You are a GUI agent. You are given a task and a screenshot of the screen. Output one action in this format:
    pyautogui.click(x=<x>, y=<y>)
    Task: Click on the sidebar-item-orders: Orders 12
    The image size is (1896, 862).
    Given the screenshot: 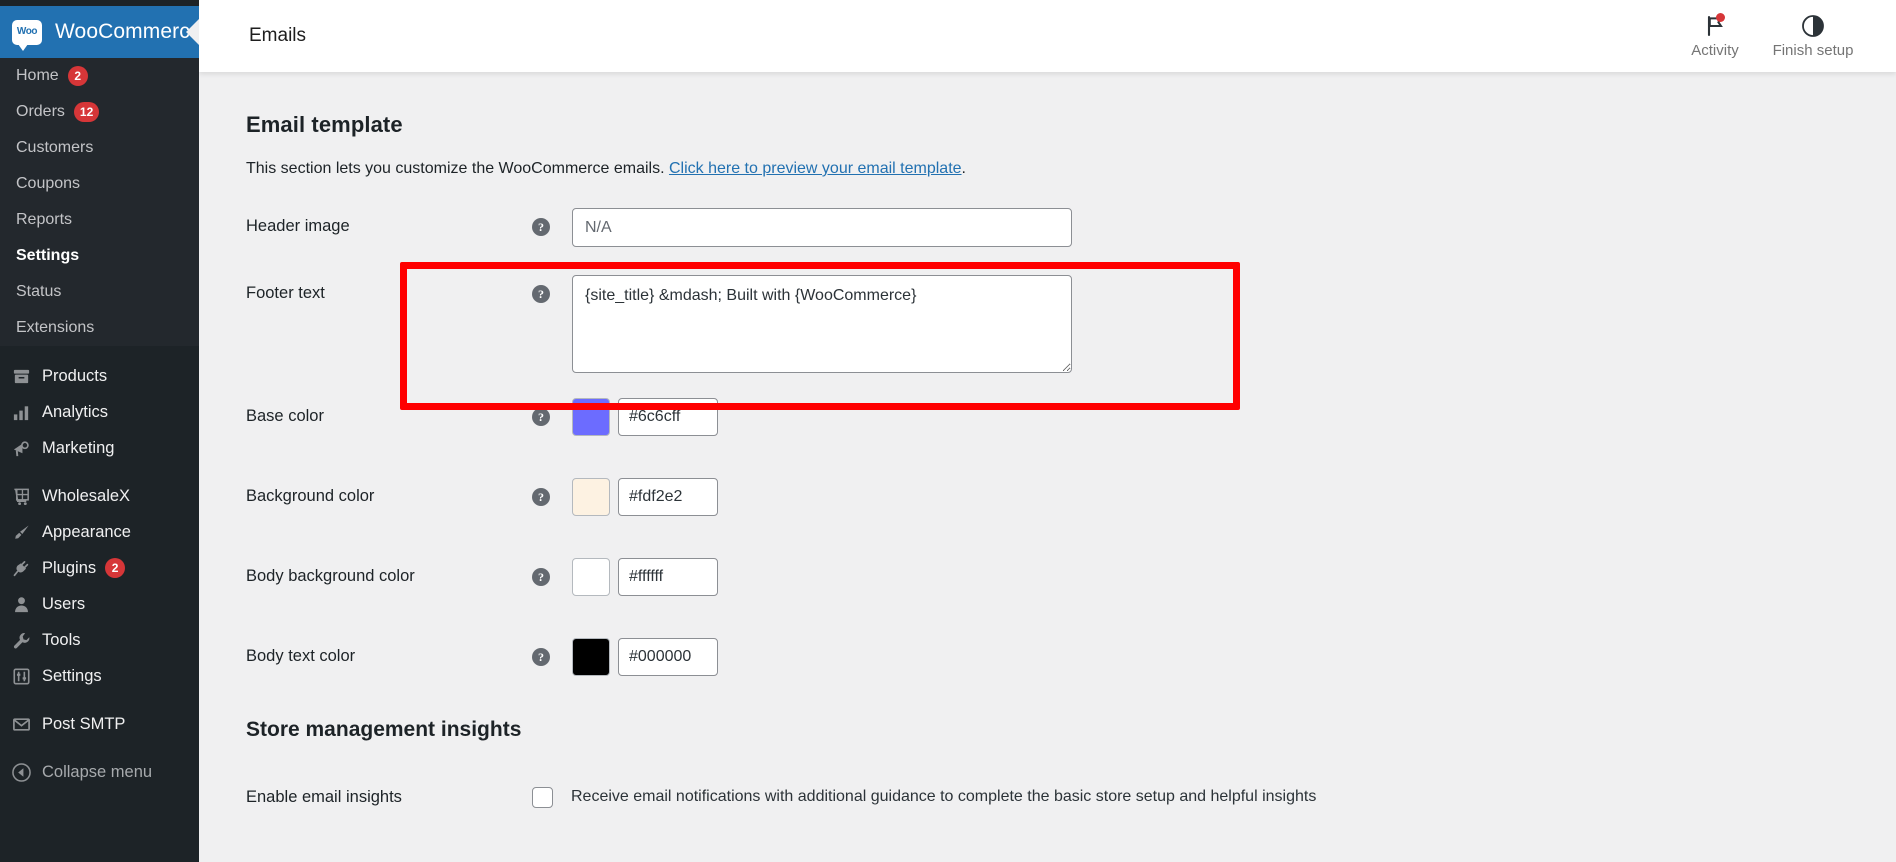 What is the action you would take?
    pyautogui.click(x=99, y=112)
    